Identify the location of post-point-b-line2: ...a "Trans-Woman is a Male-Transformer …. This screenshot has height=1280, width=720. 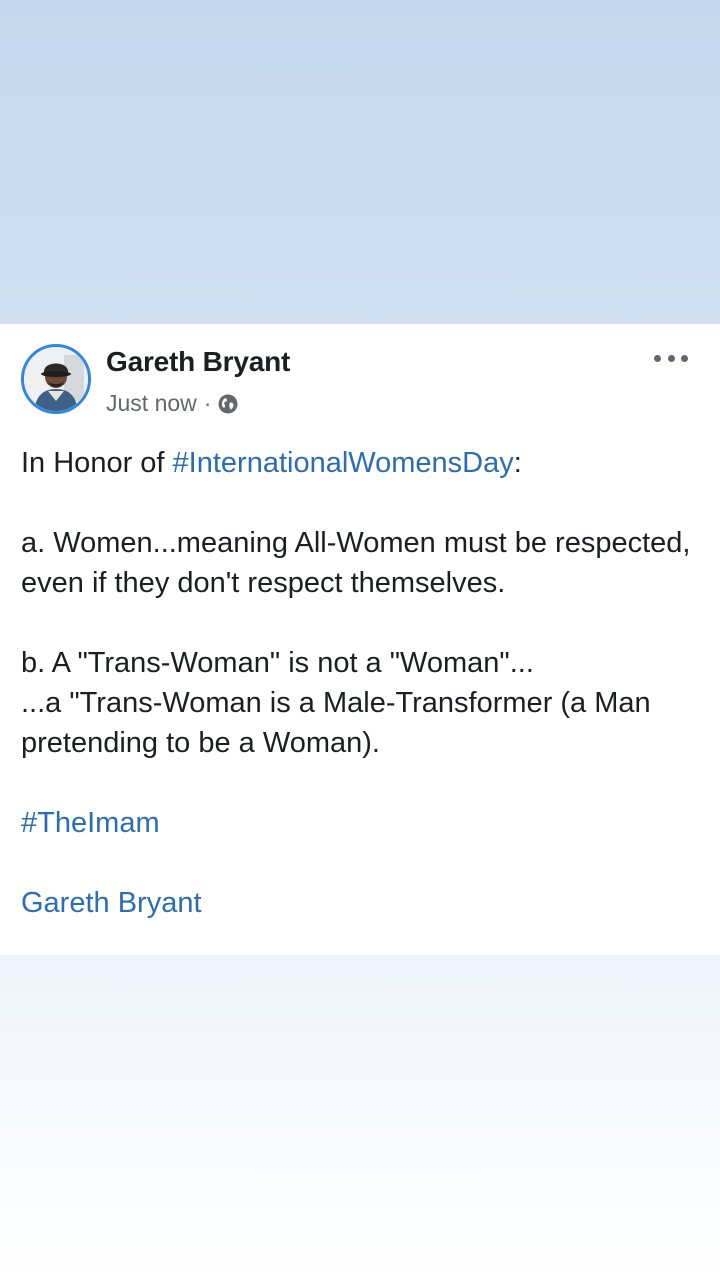
(336, 723).